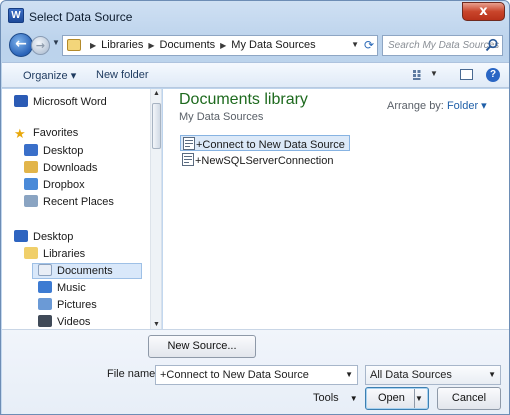 The height and width of the screenshot is (415, 510). Describe the element at coordinates (369, 45) in the screenshot. I see `refresh-icon: ⟳` at that location.